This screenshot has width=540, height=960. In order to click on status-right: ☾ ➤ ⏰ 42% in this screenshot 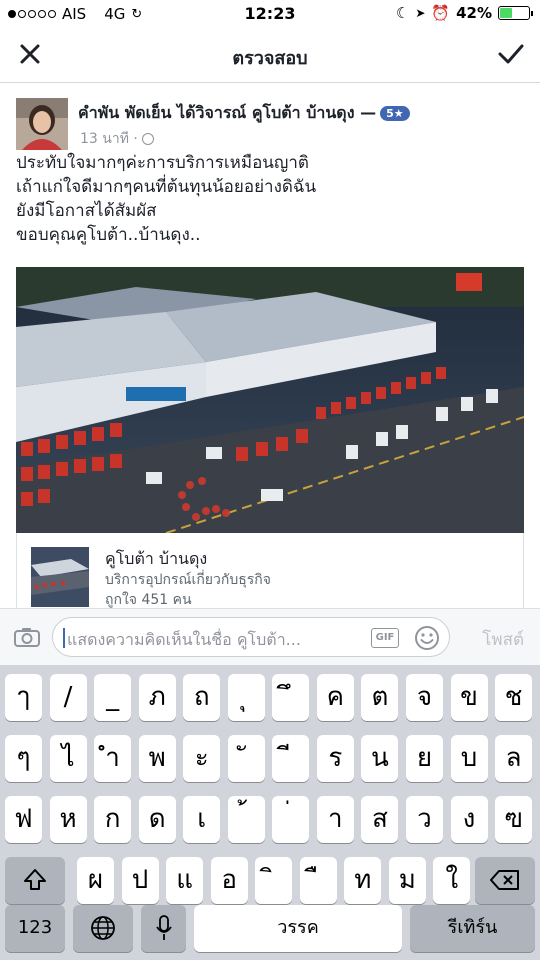, I will do `click(464, 13)`.